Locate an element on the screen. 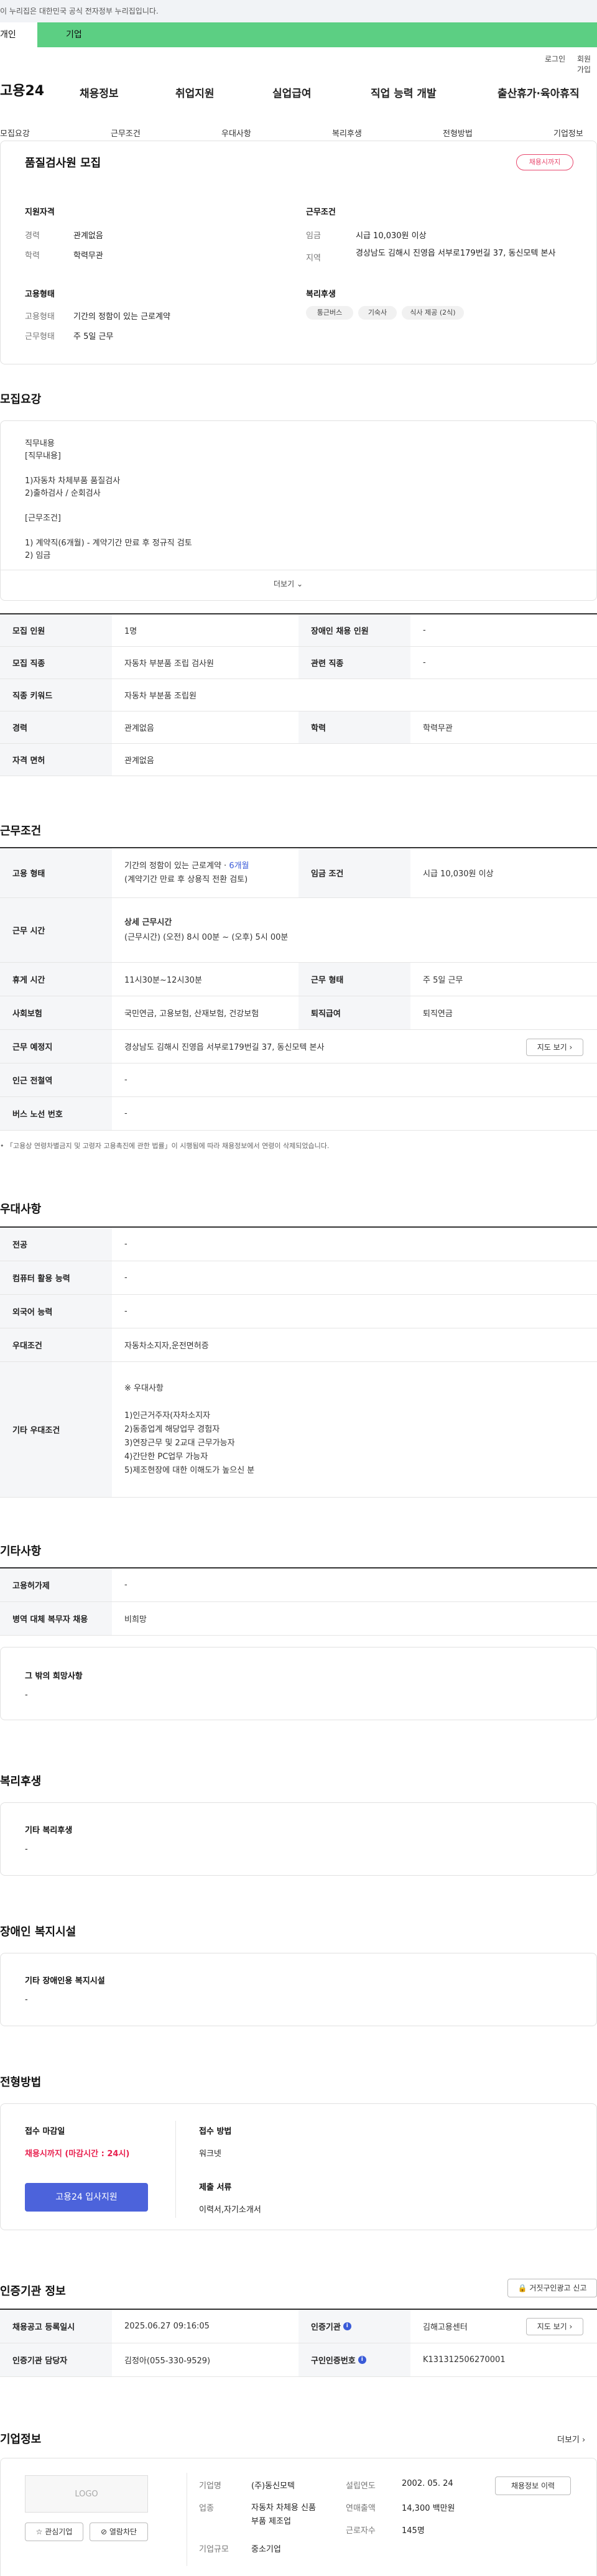 The image size is (597, 2576). company-more-label: 더보기 is located at coordinates (568, 2440).